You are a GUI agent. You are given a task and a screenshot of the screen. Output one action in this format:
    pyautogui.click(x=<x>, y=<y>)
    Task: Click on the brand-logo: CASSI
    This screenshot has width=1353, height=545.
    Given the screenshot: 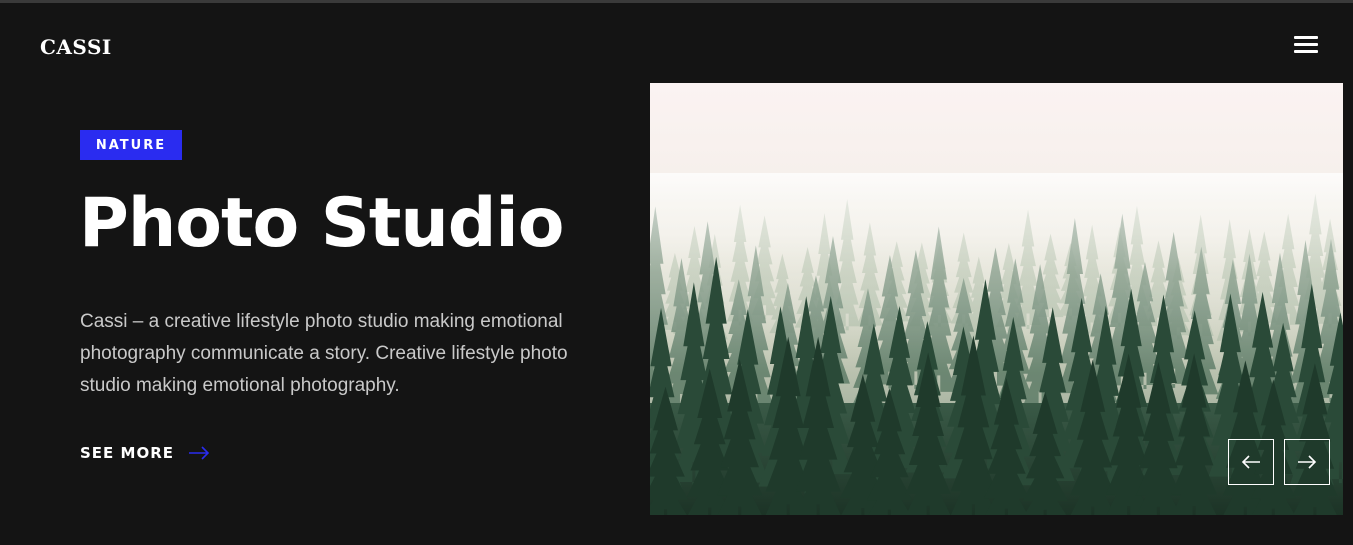 What is the action you would take?
    pyautogui.click(x=76, y=47)
    